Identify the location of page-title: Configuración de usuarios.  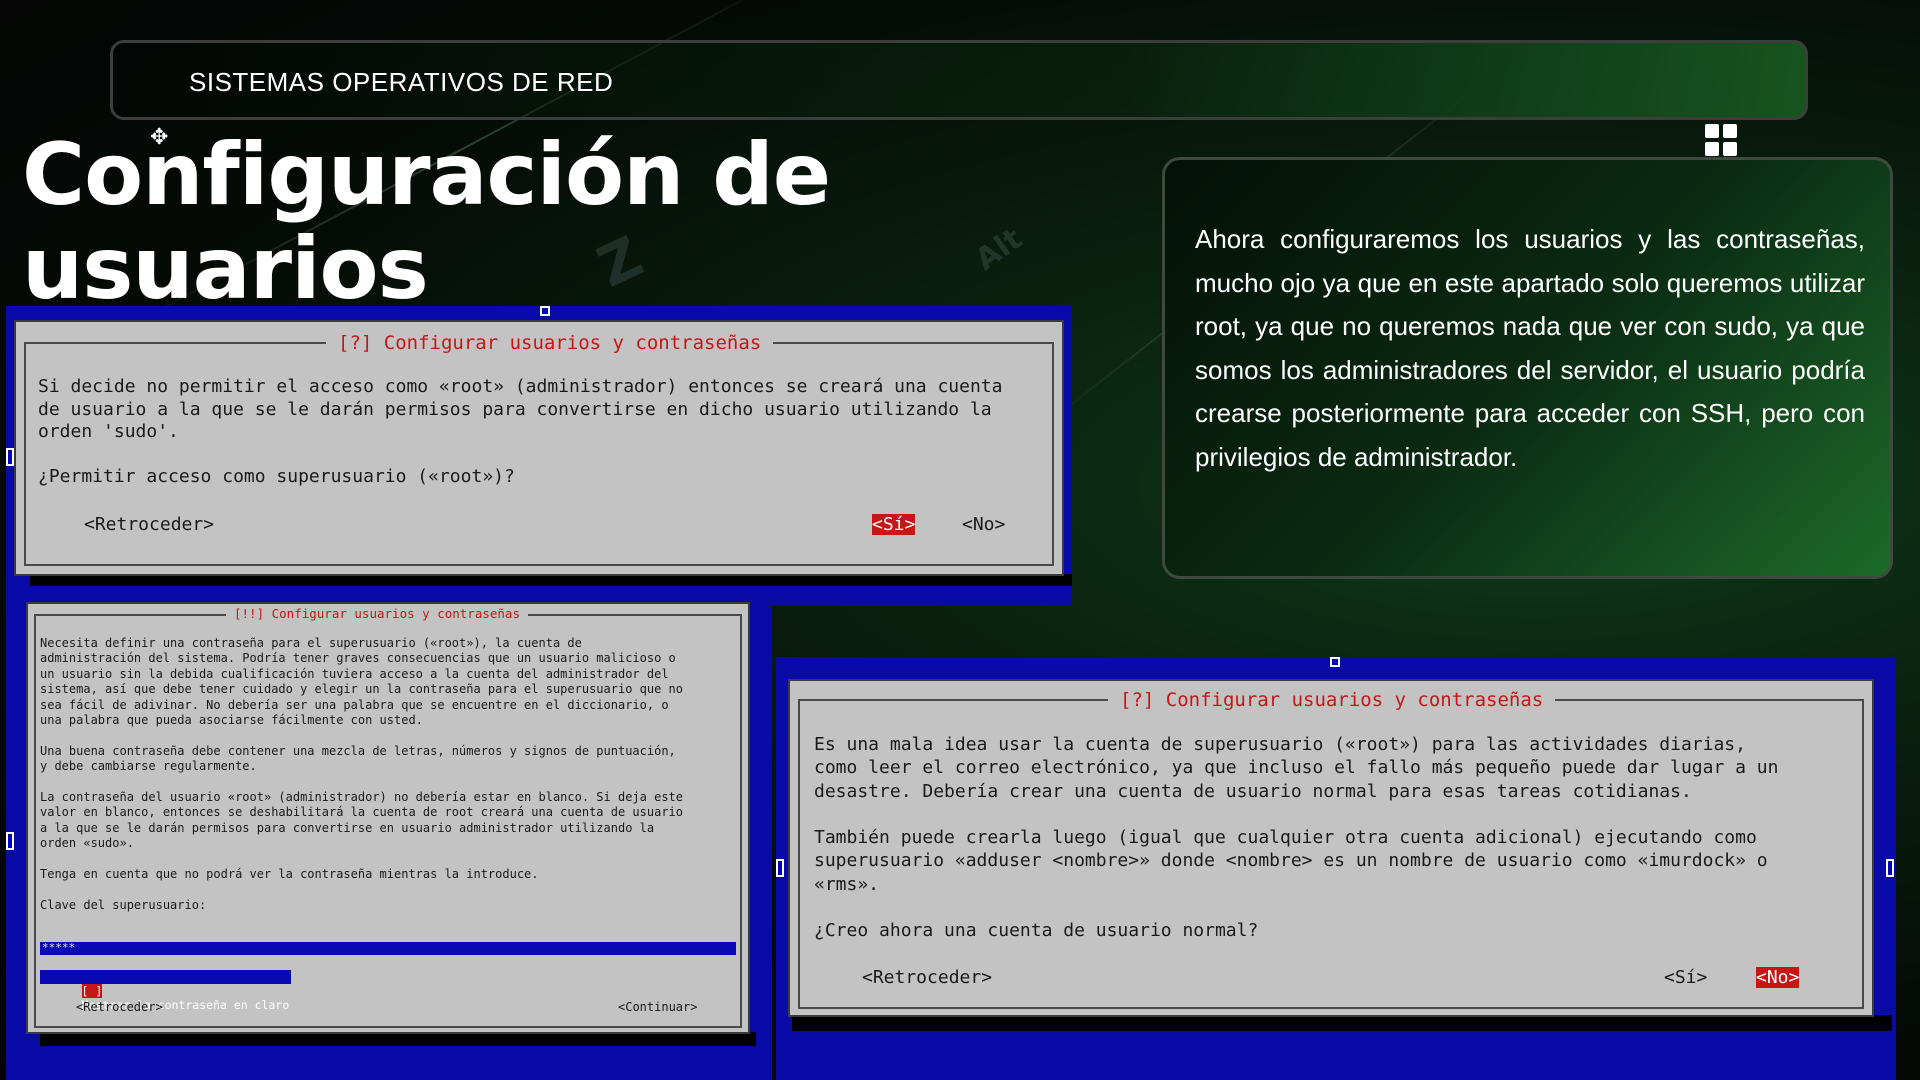
(426, 222).